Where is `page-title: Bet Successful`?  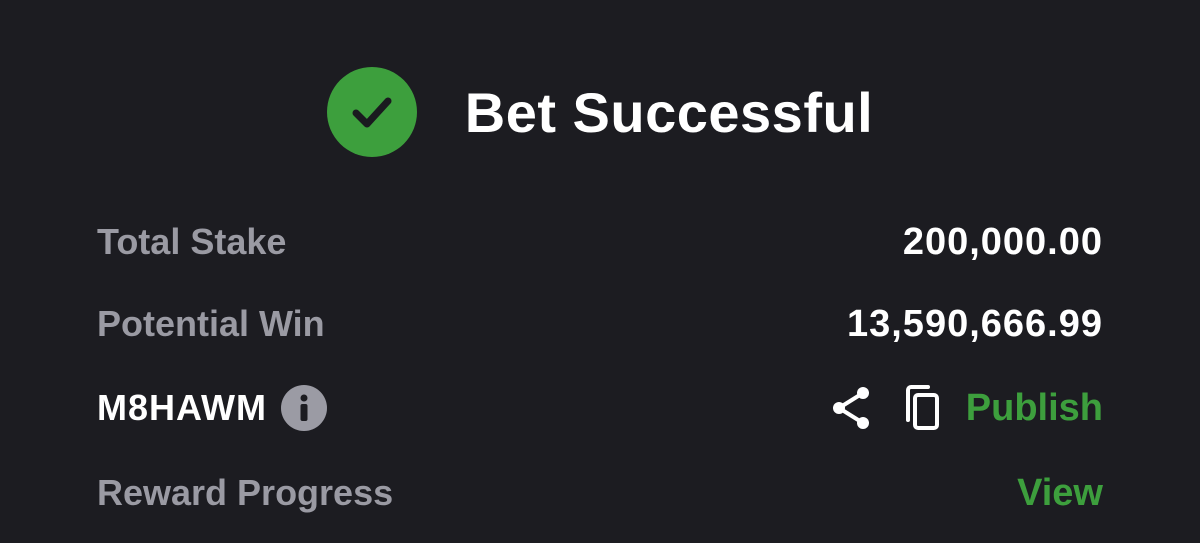 page-title: Bet Successful is located at coordinates (669, 112).